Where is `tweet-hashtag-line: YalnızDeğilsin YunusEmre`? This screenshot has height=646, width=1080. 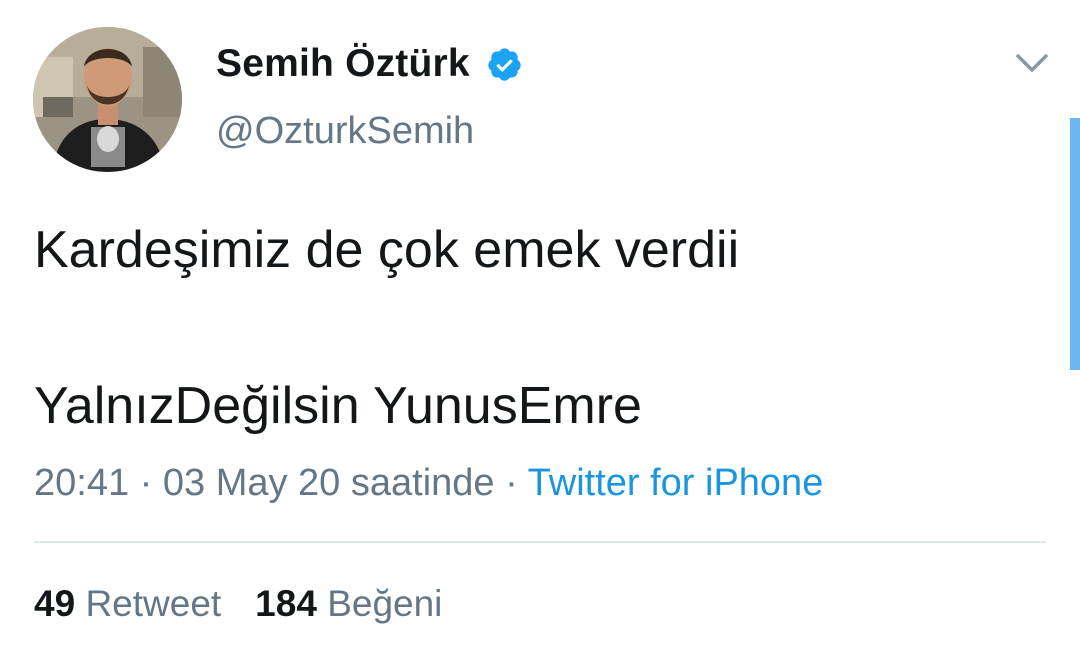
tweet-hashtag-line: YalnızDeğilsin YunusEmre is located at coordinates (338, 406).